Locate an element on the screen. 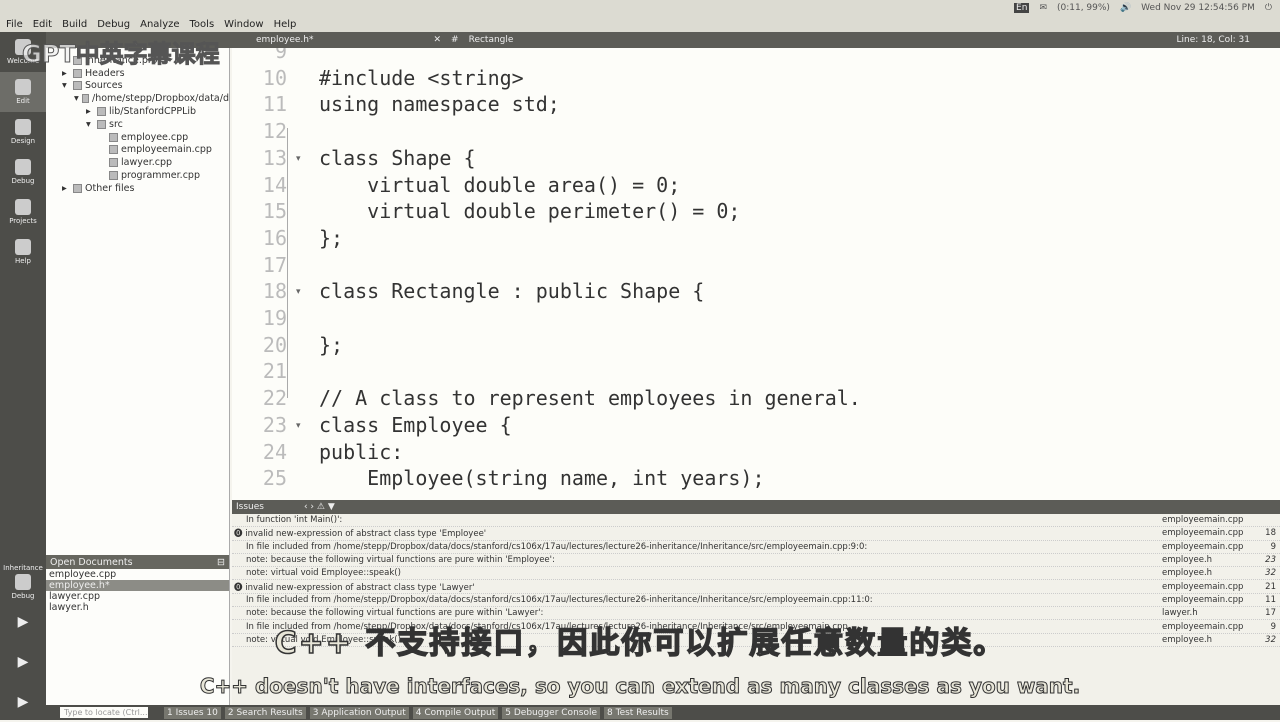 This screenshot has width=1280, height=722. issue-file: lawyer.h is located at coordinates (1180, 613).